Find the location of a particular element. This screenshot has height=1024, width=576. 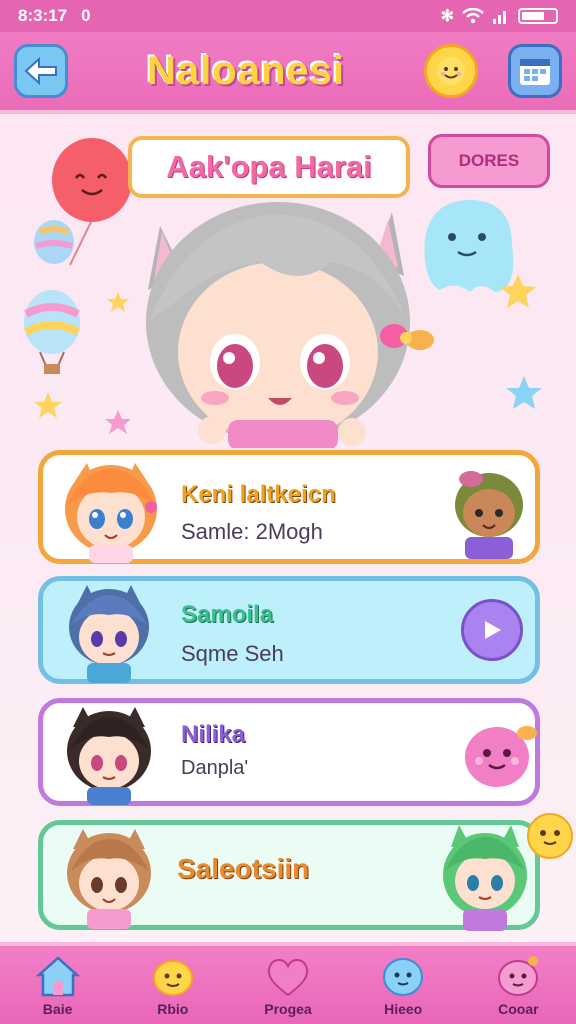

pink-blob-icon is located at coordinates (518, 976).